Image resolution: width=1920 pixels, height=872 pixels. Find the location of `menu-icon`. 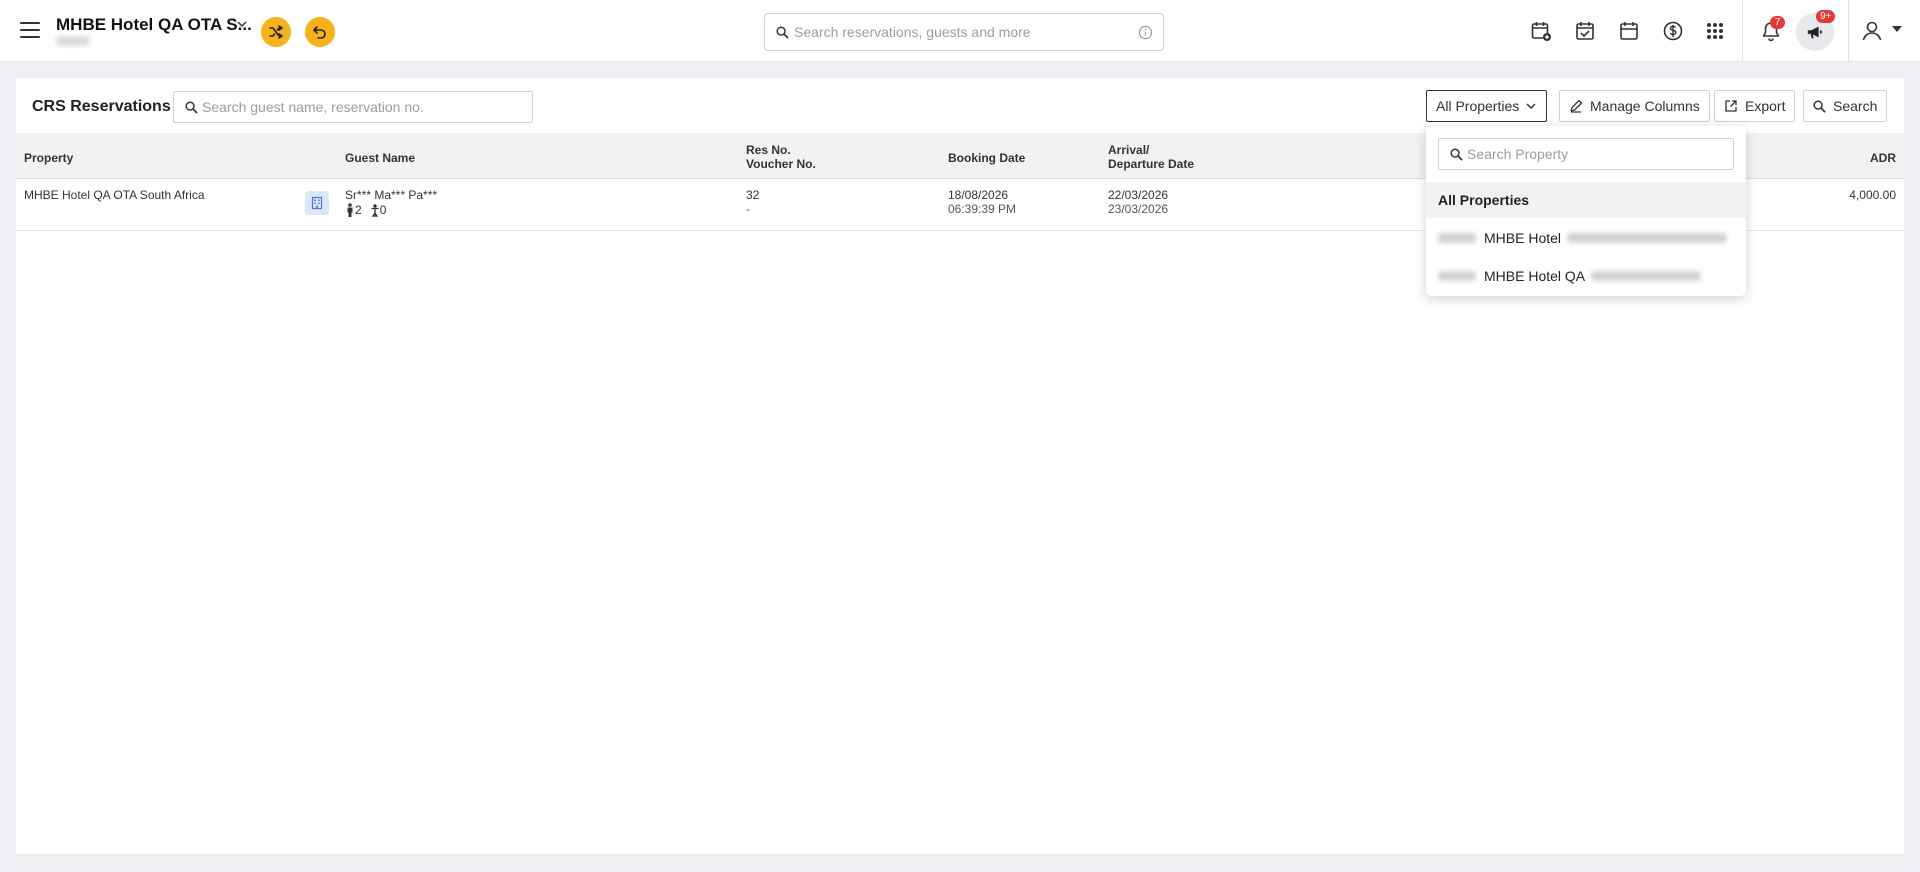

menu-icon is located at coordinates (30, 30).